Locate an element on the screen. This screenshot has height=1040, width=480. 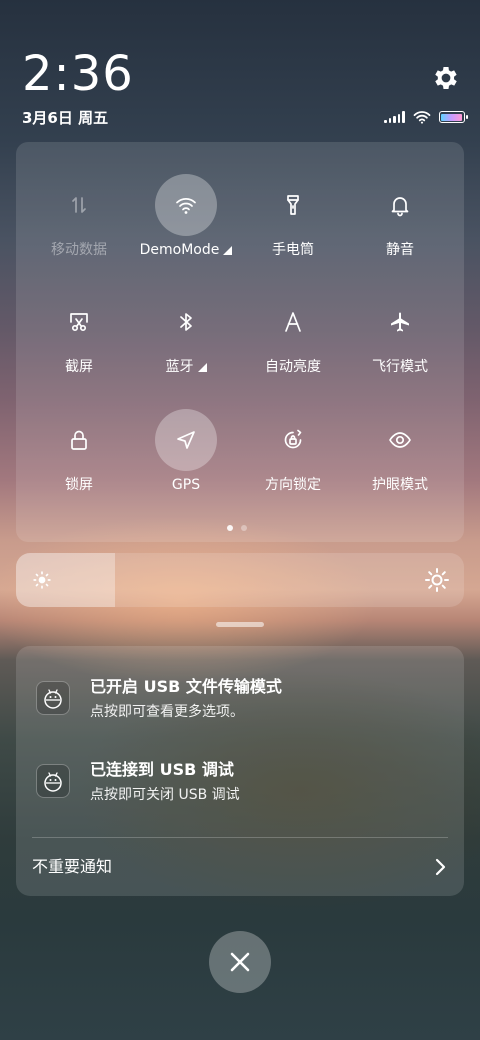
tile-label: 方向锁定 is located at coordinates (293, 485).